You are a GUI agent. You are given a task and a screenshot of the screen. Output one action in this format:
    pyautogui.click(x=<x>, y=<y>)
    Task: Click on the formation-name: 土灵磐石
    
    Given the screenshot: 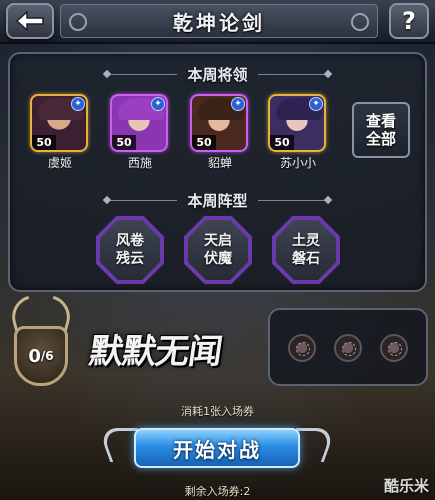 What is the action you would take?
    pyautogui.click(x=306, y=250)
    